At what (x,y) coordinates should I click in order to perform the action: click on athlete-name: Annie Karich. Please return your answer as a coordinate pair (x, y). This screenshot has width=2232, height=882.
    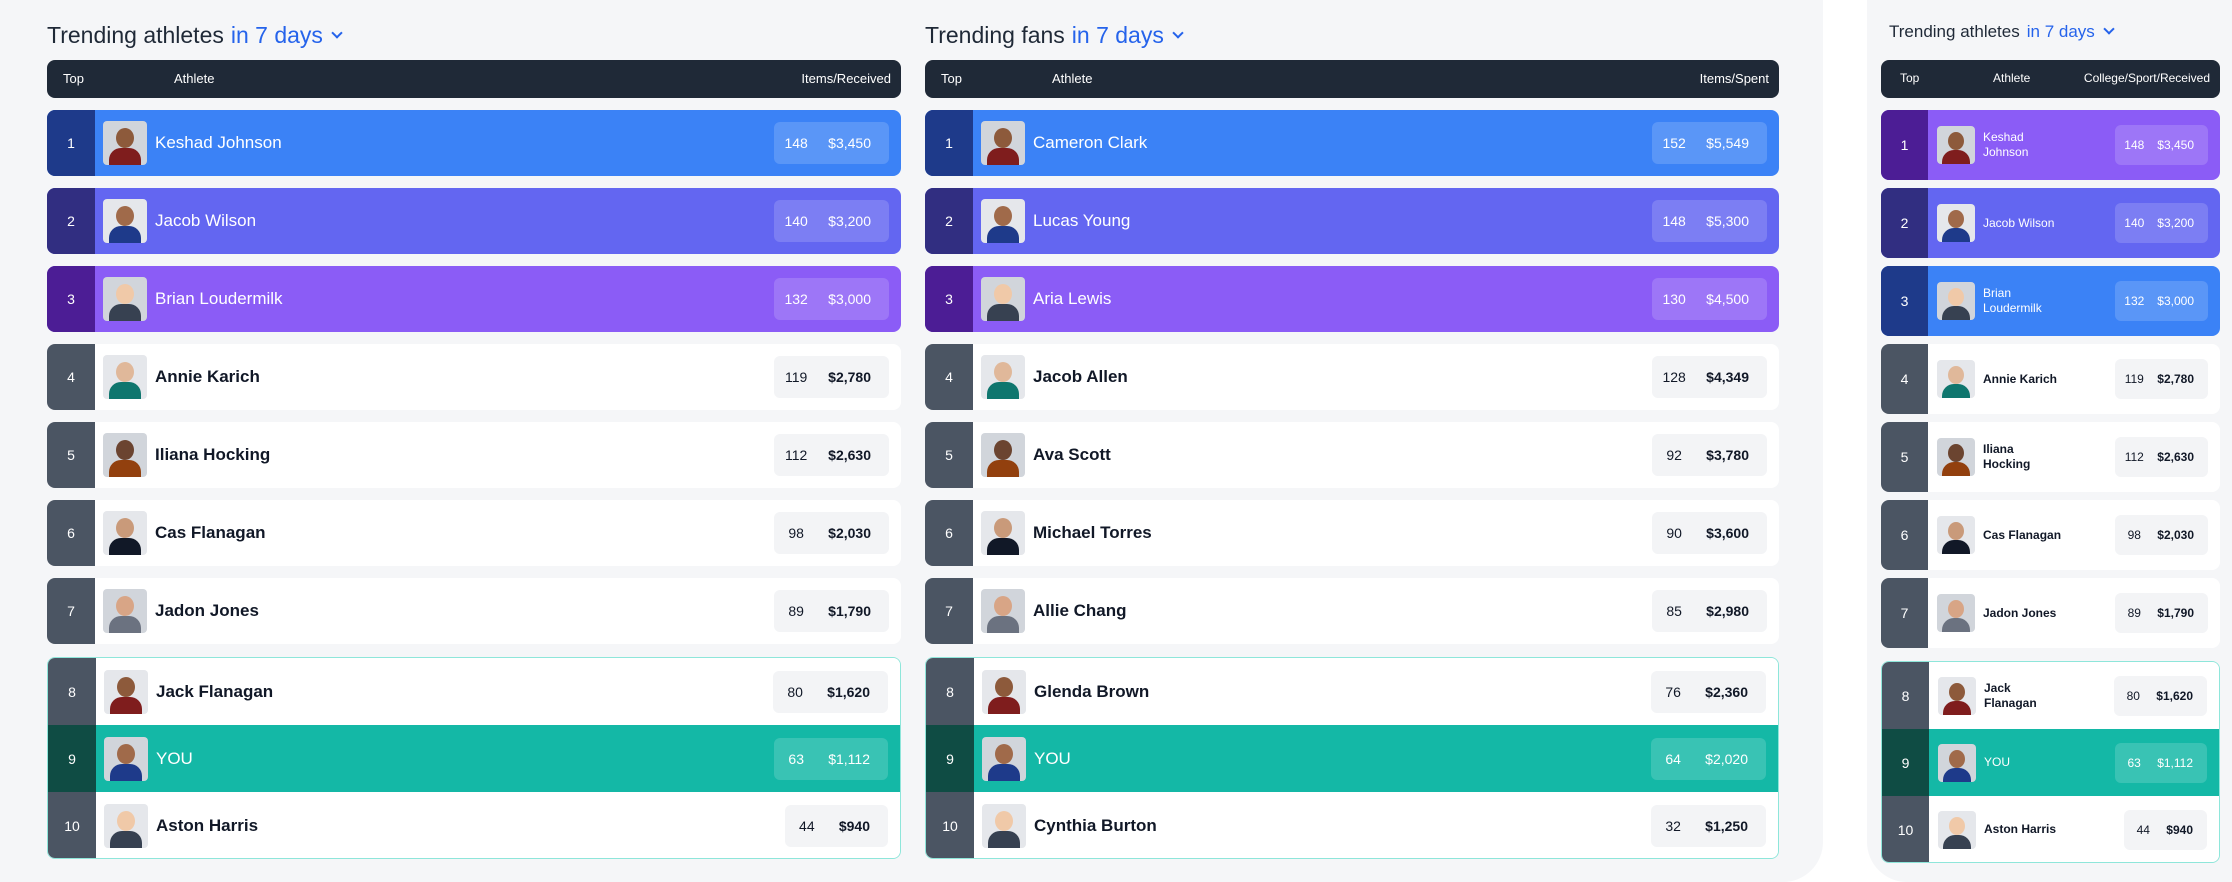
    Looking at the image, I should click on (207, 376).